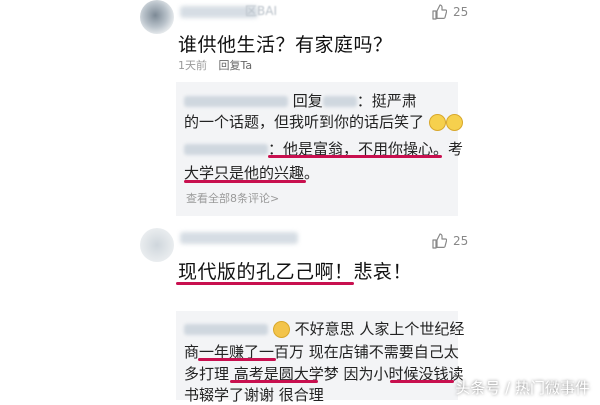 The image size is (600, 405). Describe the element at coordinates (239, 238) in the screenshot. I see `username-blurred` at that location.